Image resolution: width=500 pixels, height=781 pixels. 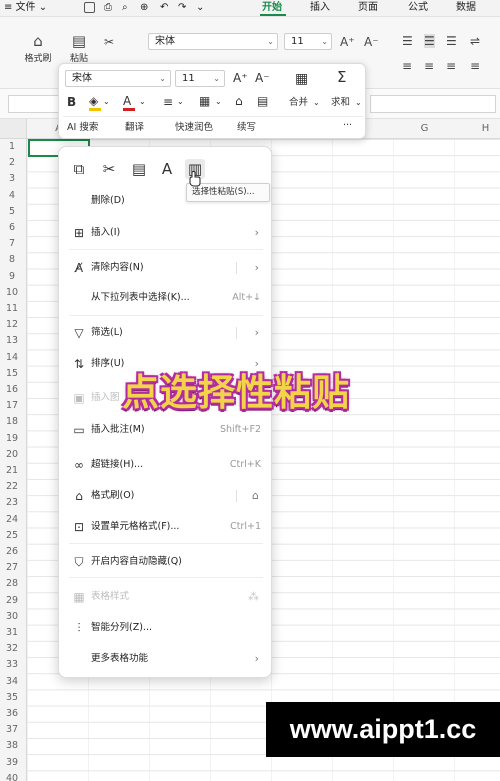 What do you see at coordinates (12, 259) in the screenshot?
I see `row-number: 8` at bounding box center [12, 259].